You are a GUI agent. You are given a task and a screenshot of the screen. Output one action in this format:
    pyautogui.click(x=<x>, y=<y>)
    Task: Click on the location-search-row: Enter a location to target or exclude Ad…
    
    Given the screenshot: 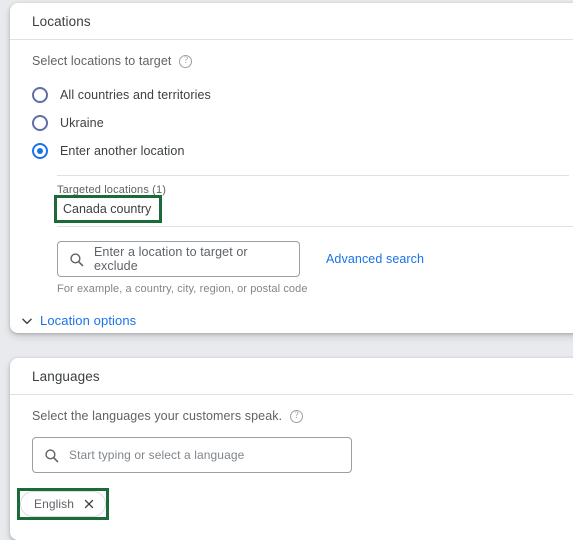 What is the action you would take?
    pyautogui.click(x=313, y=252)
    